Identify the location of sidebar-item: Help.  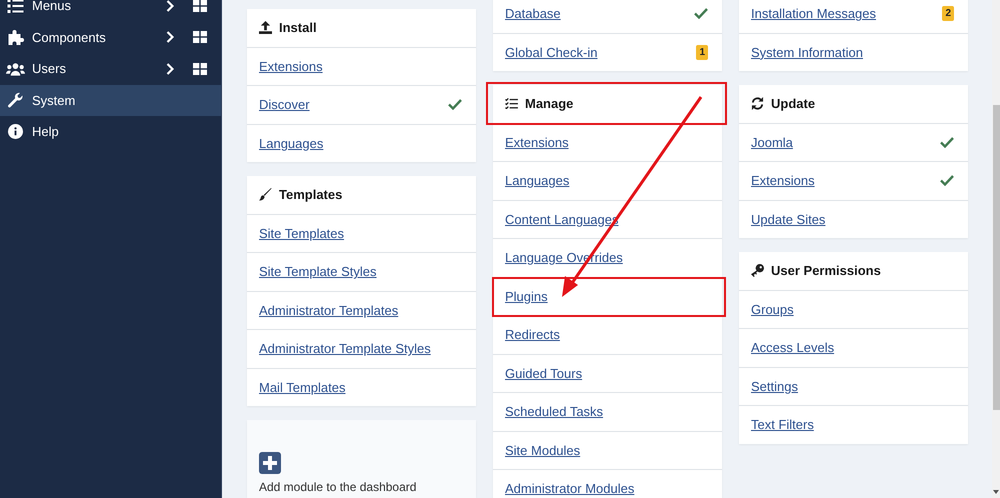
(110, 132).